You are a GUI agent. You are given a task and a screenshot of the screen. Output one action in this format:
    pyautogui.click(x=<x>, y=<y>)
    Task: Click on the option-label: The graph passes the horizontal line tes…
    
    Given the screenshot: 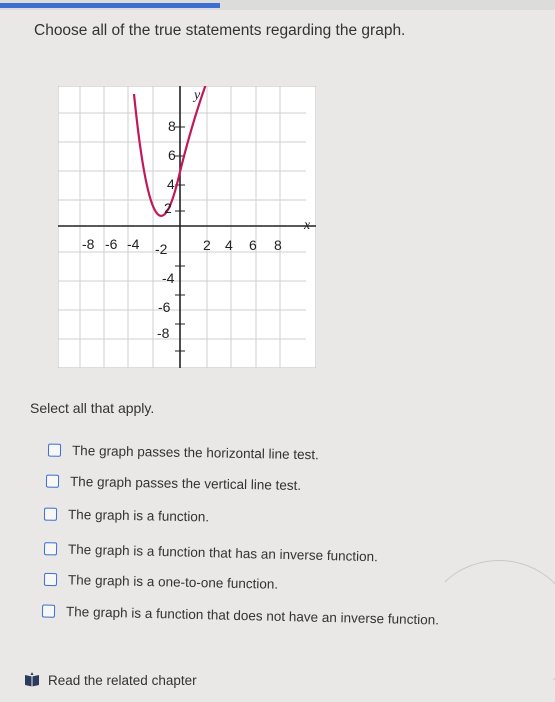 What is the action you would take?
    pyautogui.click(x=195, y=452)
    